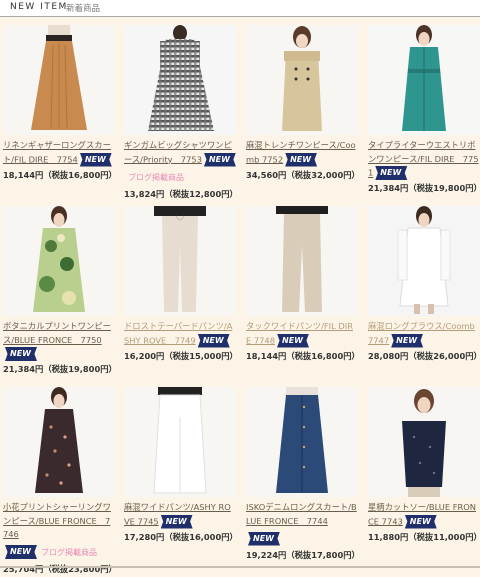  Describe the element at coordinates (39, 7) in the screenshot. I see `section-title: NEW ITEM` at that location.